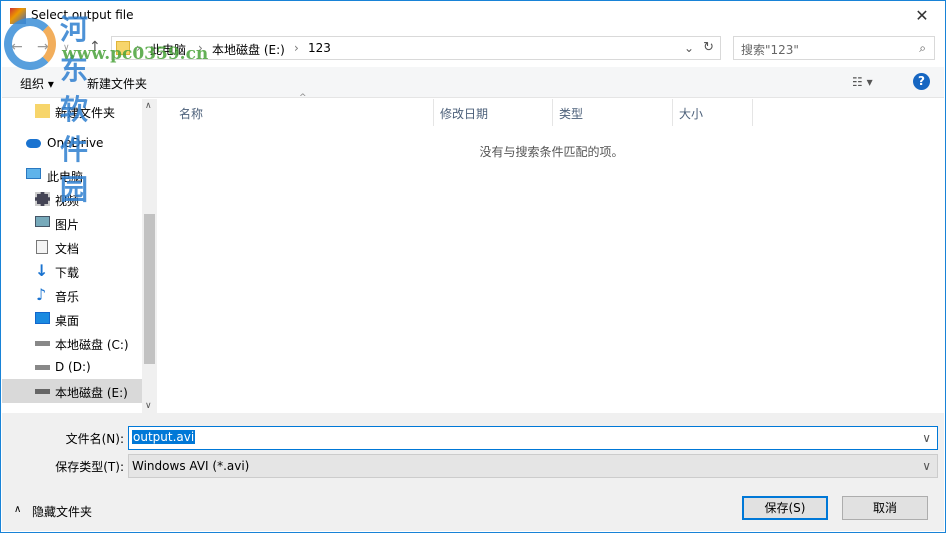 This screenshot has width=946, height=533. Describe the element at coordinates (95, 47) in the screenshot. I see `up-arrow-icon: ↑` at that location.